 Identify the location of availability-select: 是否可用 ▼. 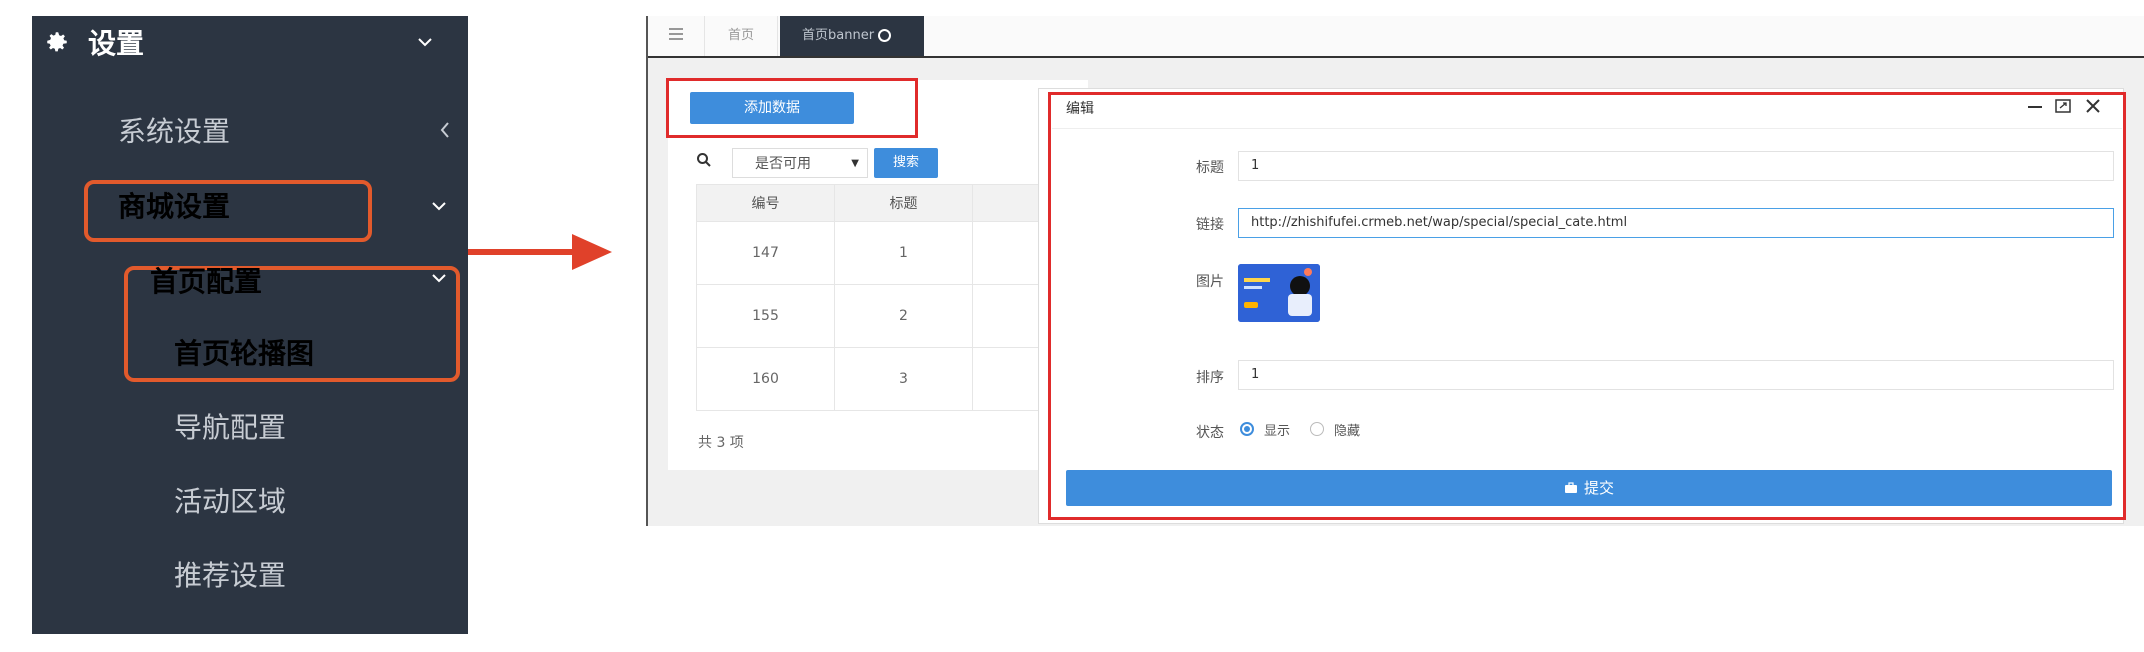
(800, 163).